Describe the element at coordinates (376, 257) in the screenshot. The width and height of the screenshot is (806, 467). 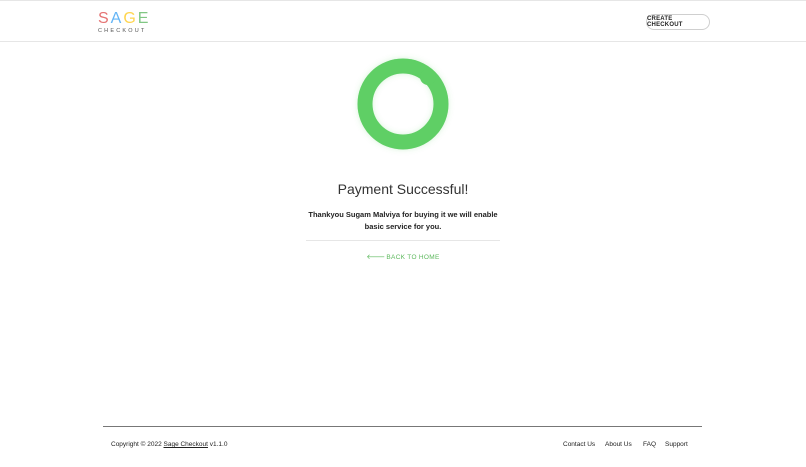
I see `arrow-left-icon: 🡐` at that location.